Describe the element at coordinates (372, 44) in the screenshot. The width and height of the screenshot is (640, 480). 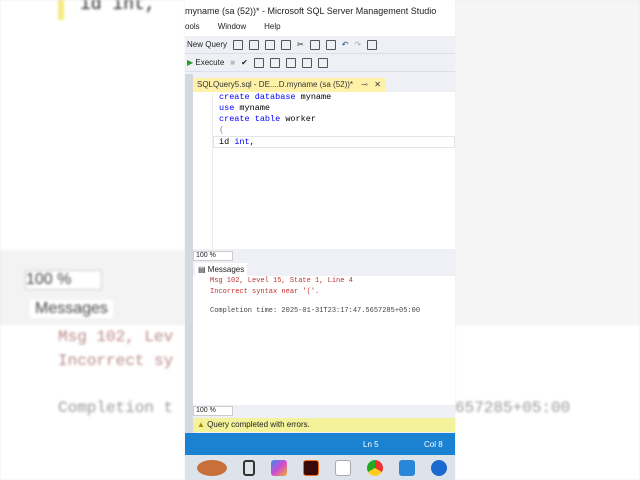
I see `properties-icon` at that location.